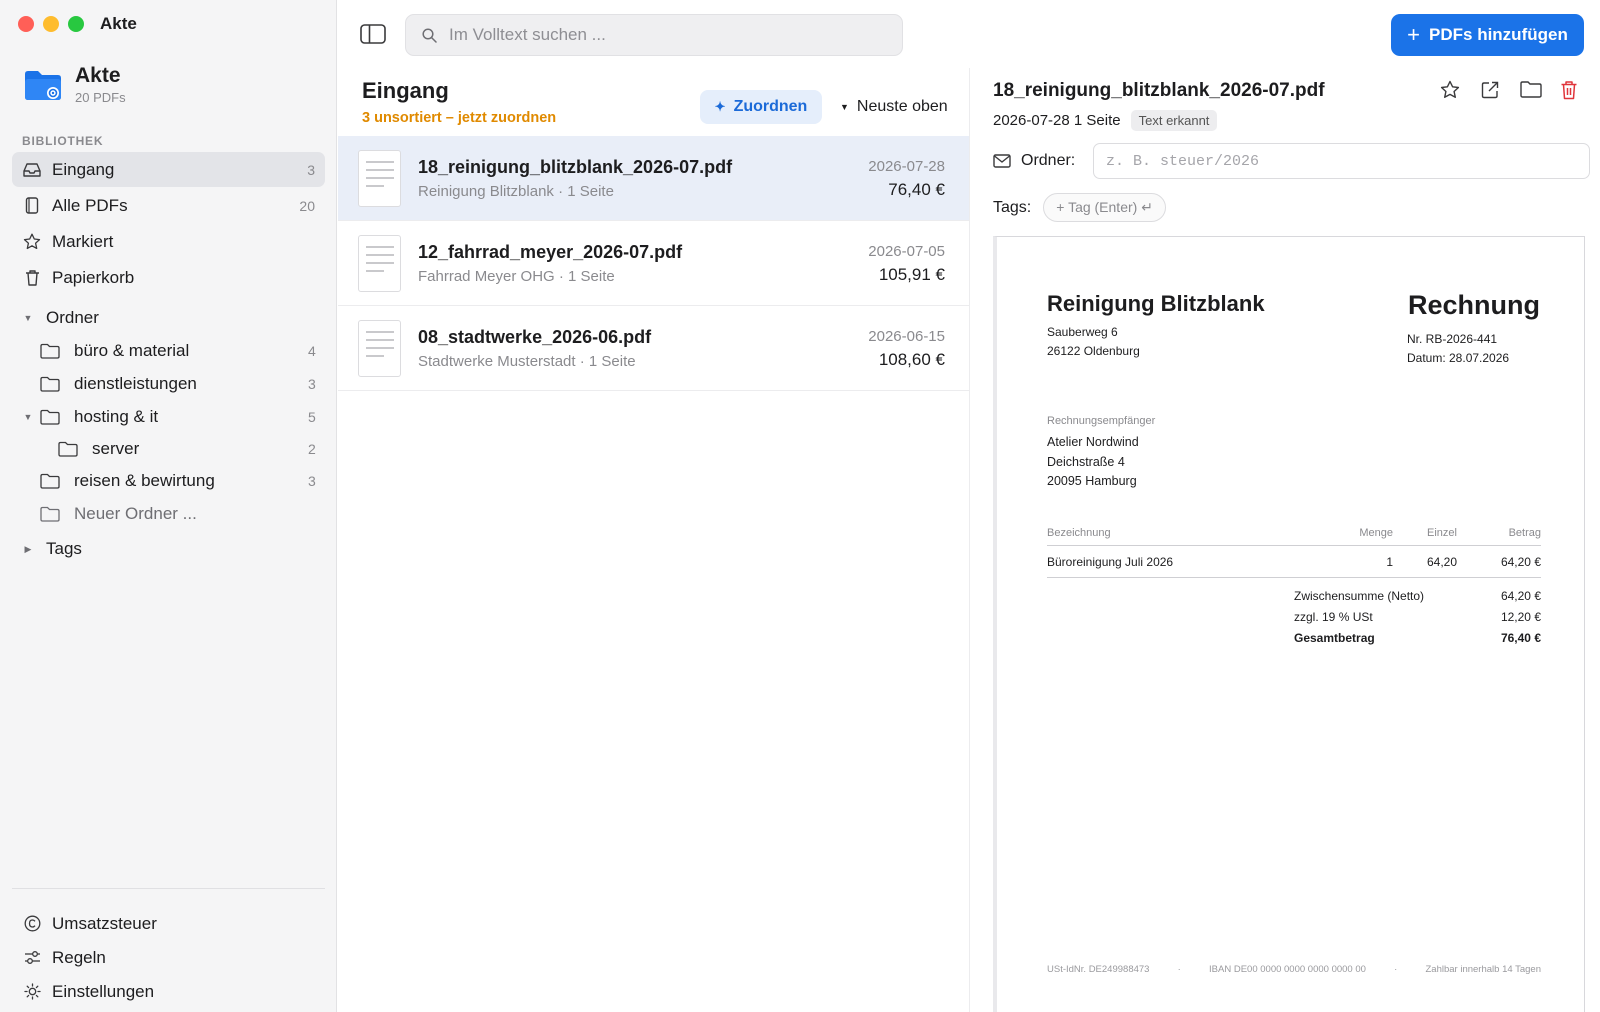 Image resolution: width=1600 pixels, height=1012 pixels. I want to click on copyright-icon, so click(32, 923).